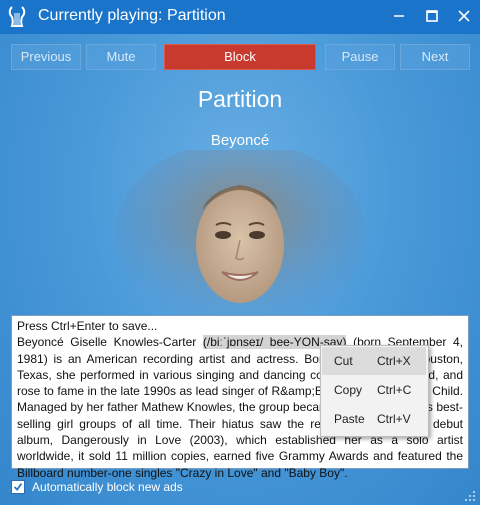  What do you see at coordinates (110, 342) in the screenshot?
I see `editor-text-before: Beyoncé Giselle Knowles-Carter` at bounding box center [110, 342].